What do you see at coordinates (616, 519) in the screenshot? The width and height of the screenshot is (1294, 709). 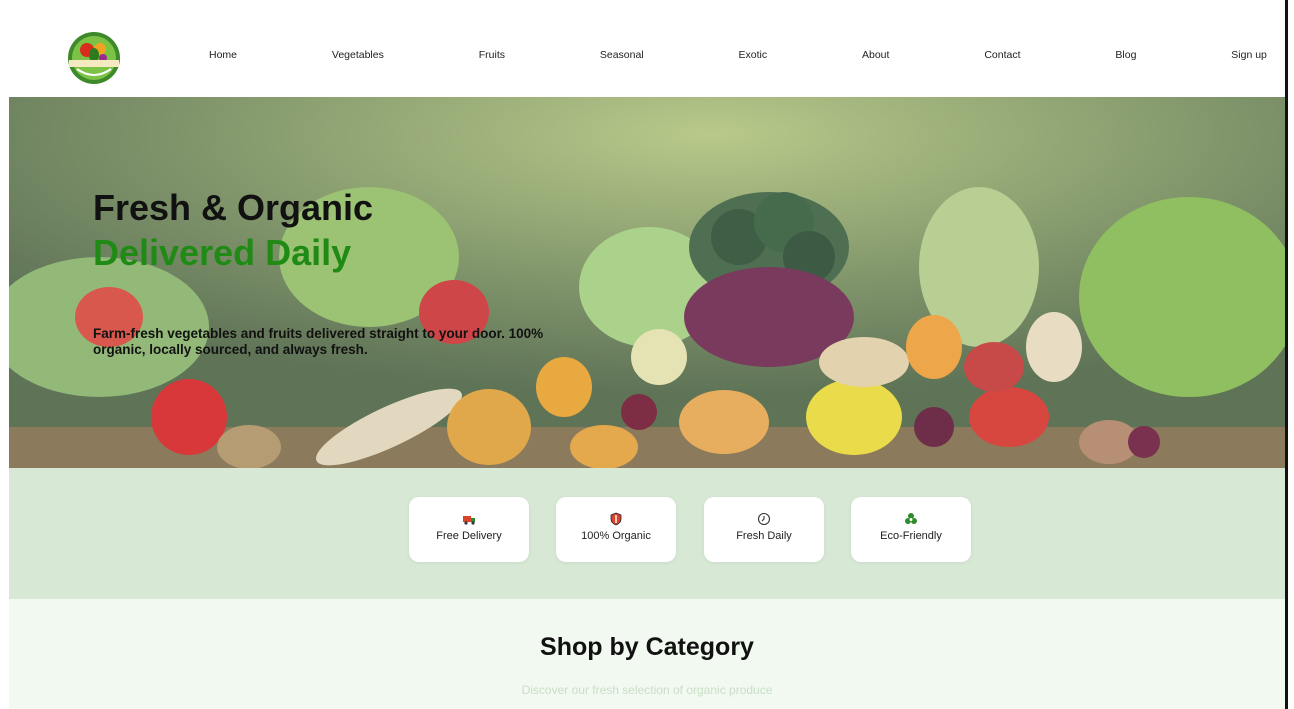 I see `shield-icon` at bounding box center [616, 519].